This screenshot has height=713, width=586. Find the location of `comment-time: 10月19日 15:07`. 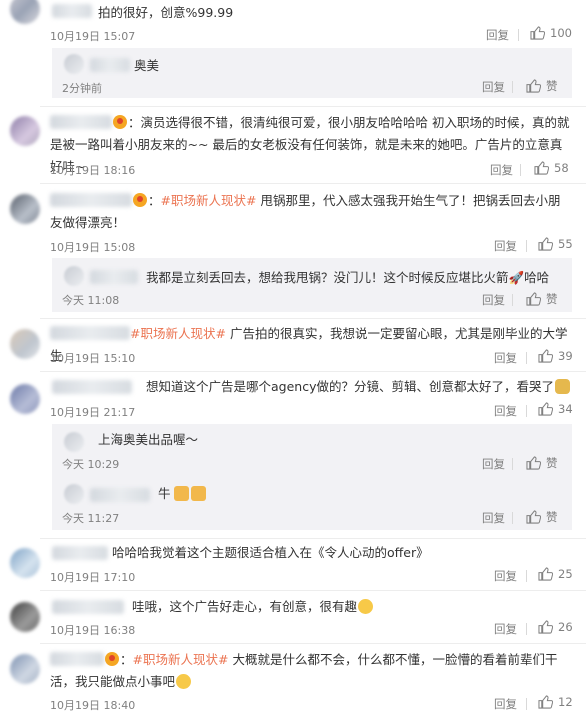

comment-time: 10月19日 15:07 is located at coordinates (93, 36).